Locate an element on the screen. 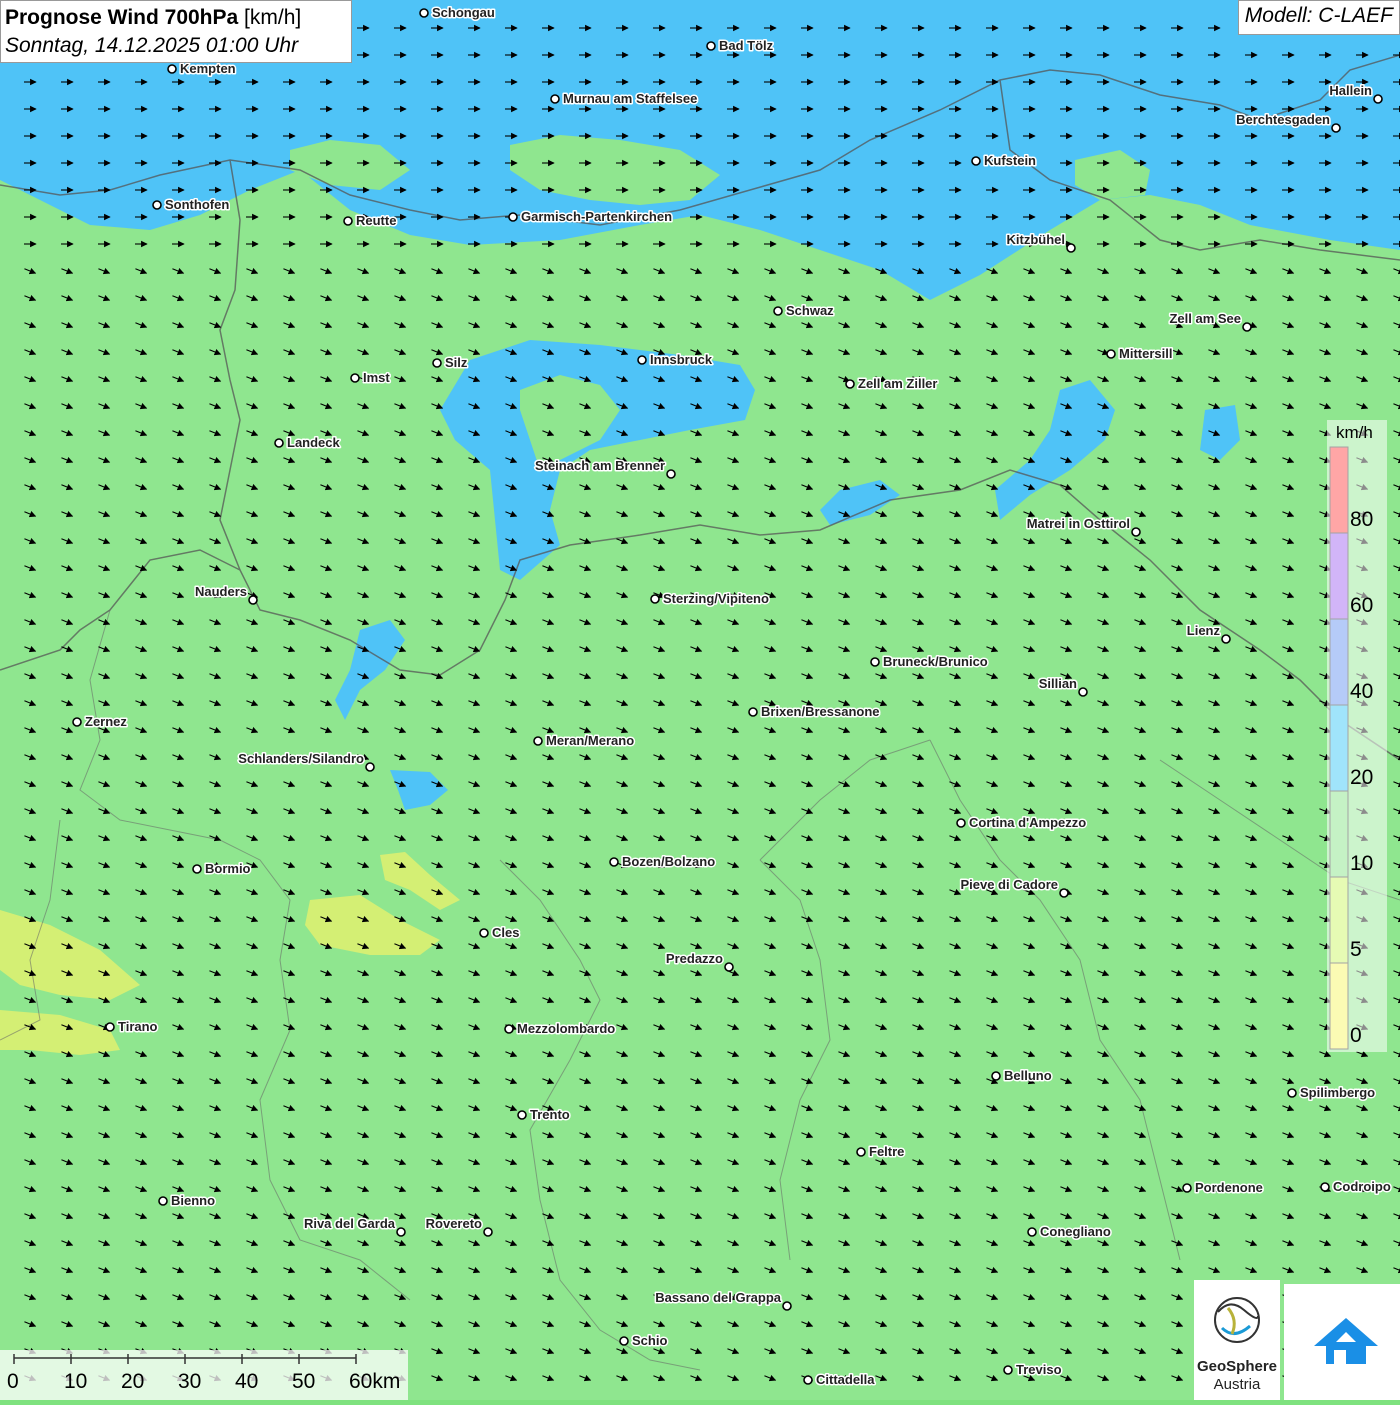 This screenshot has height=1405, width=1400. city-label: Sterzing/Vipiteno is located at coordinates (716, 598).